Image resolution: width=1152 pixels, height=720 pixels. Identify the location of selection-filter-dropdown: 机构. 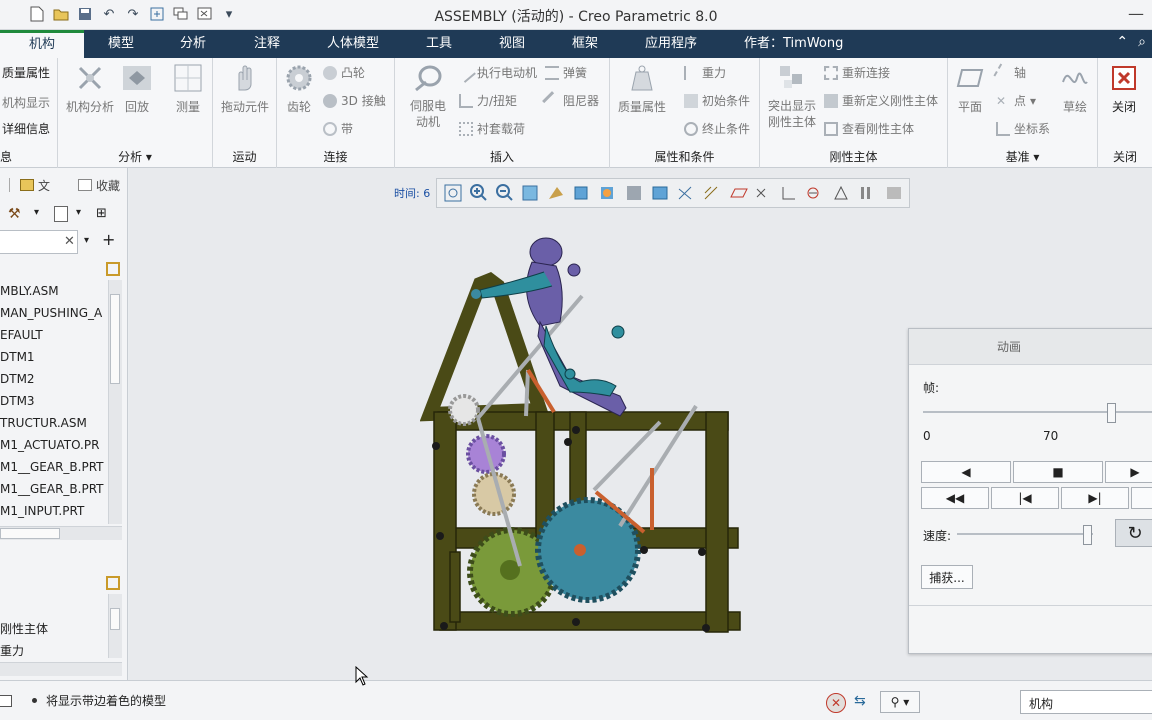
(1086, 702).